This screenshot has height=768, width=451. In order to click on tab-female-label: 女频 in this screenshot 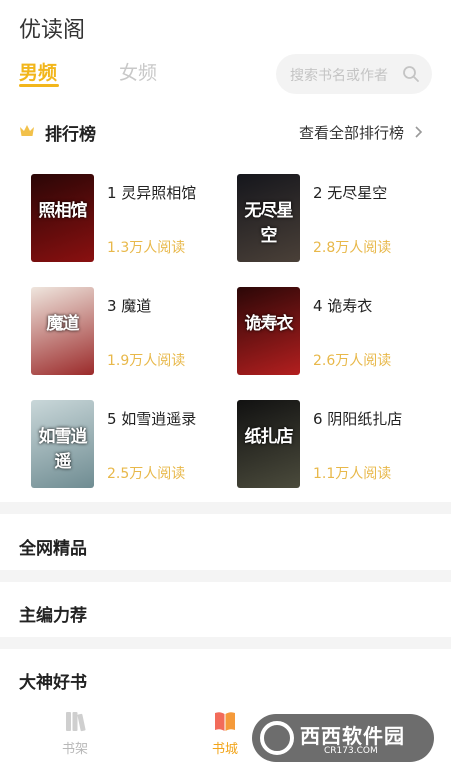, I will do `click(138, 73)`.